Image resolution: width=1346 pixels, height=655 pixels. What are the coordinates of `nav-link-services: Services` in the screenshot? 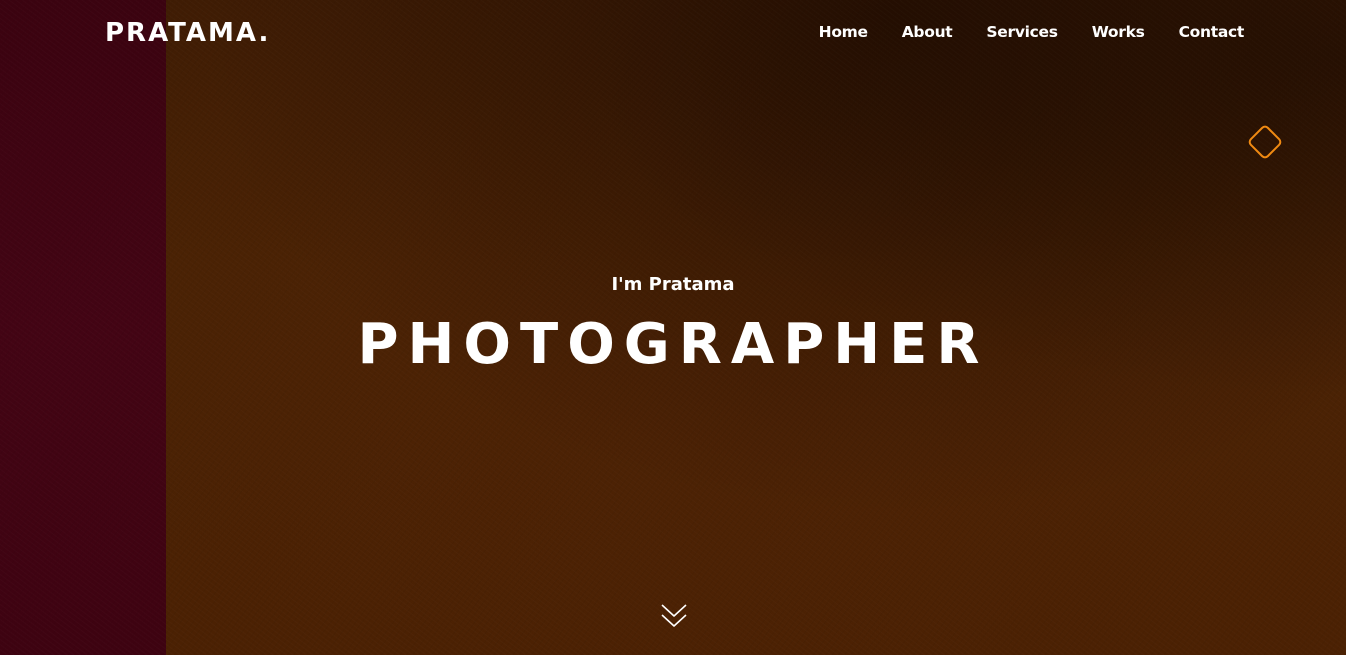 It's located at (1022, 32).